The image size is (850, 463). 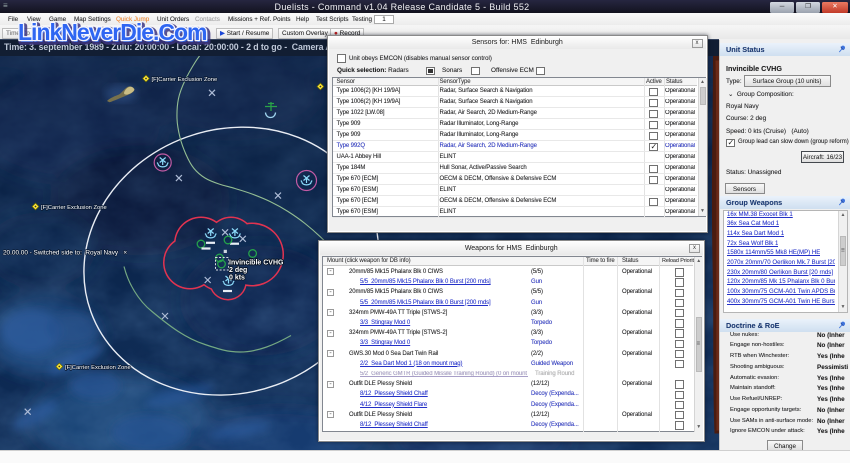 What do you see at coordinates (238, 270) in the screenshot?
I see `svg-text: 2 deg` at bounding box center [238, 270].